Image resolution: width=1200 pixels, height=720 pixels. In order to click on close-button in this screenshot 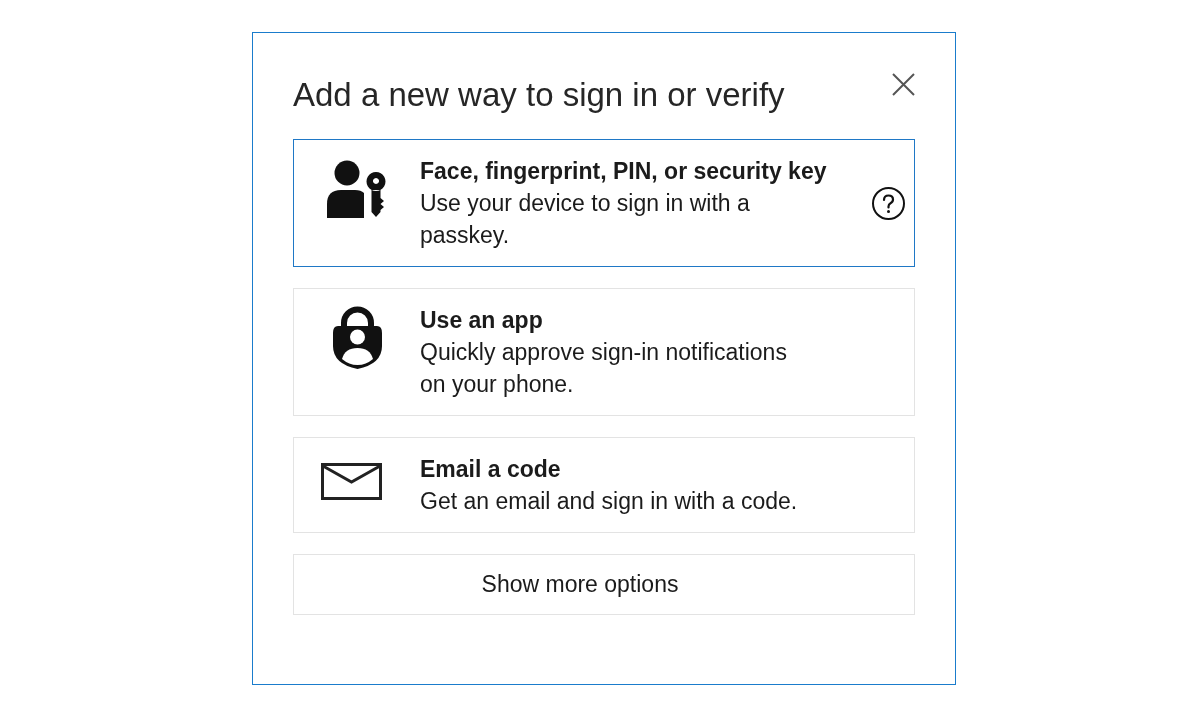, I will do `click(903, 84)`.